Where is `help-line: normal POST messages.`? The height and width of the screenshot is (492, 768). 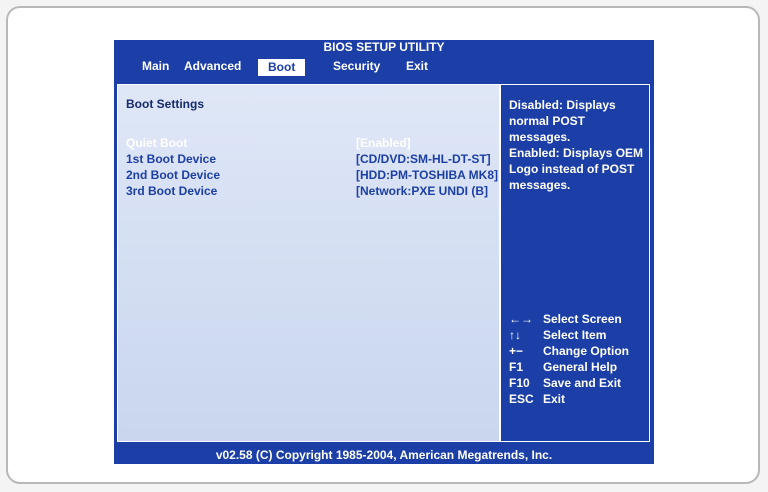 help-line: normal POST messages. is located at coordinates (547, 129).